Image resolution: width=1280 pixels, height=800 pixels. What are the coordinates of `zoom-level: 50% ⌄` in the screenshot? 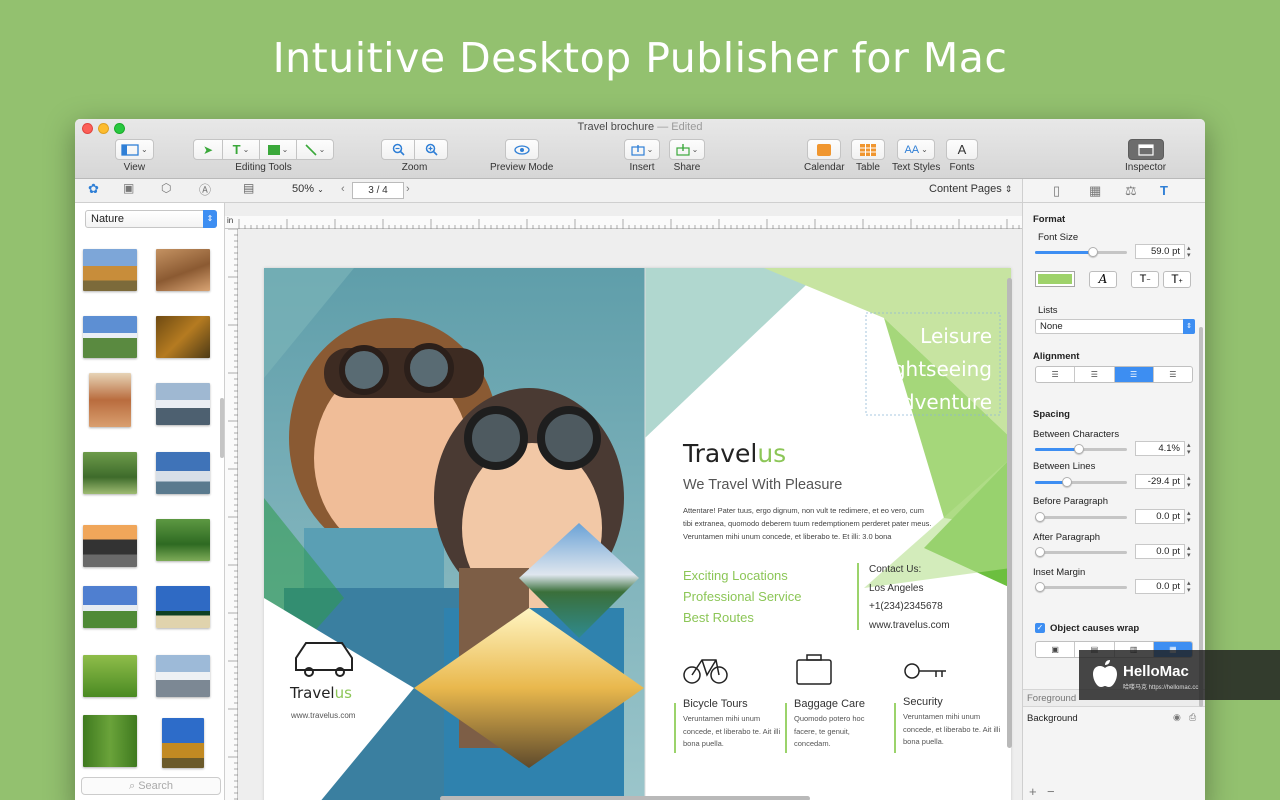 It's located at (308, 189).